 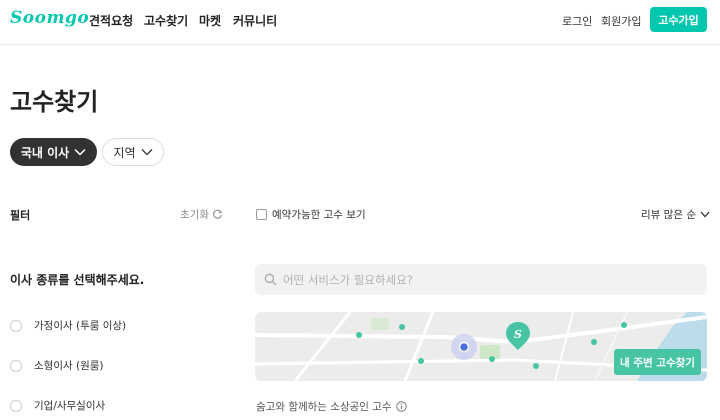 What do you see at coordinates (49, 18) in the screenshot?
I see `soomgo-logo: Soomgo` at bounding box center [49, 18].